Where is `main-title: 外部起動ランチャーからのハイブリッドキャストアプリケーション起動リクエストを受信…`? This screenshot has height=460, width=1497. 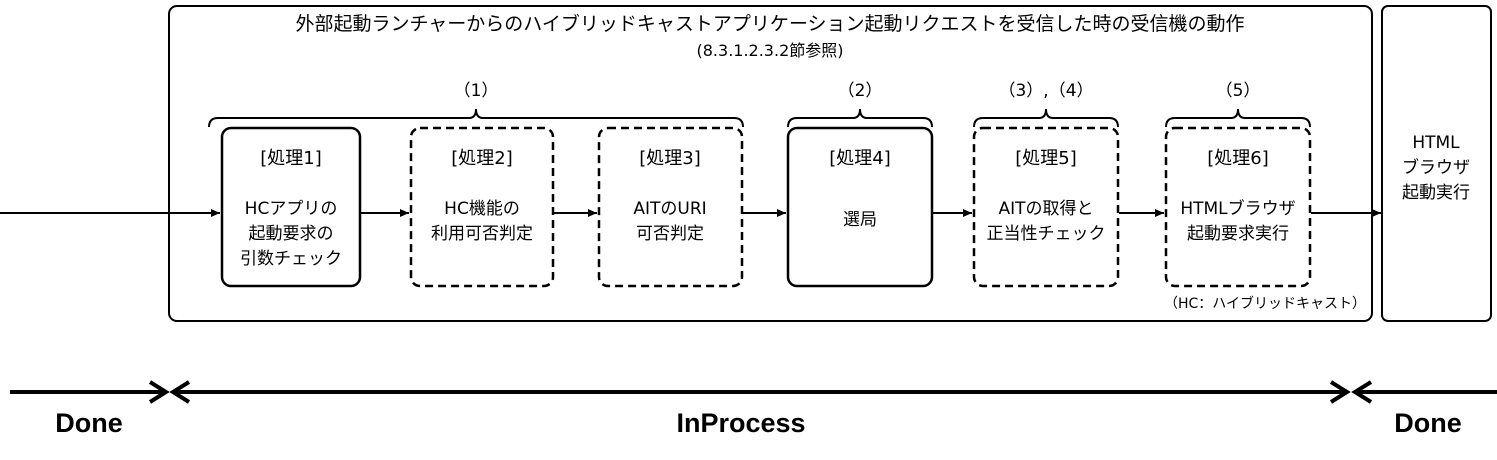
main-title: 外部起動ランチャーからのハイブリッドキャストアプリケーション起動リクエストを受信… is located at coordinates (769, 23).